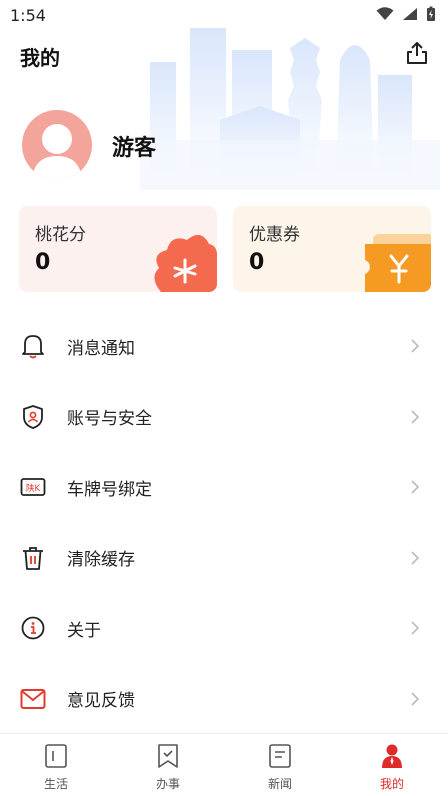 The image size is (448, 796). I want to click on menu-item-plate-binding: 陕K 车牌号绑定, so click(224, 487).